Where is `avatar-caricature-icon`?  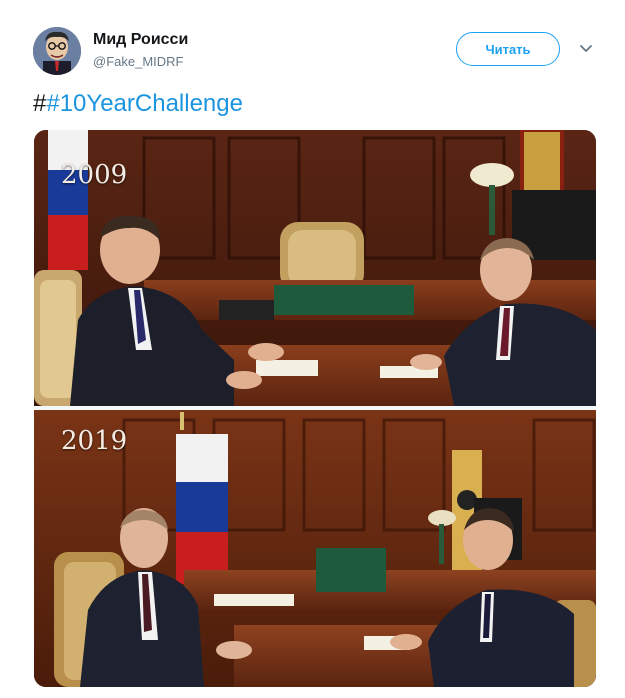
avatar-caricature-icon is located at coordinates (57, 51).